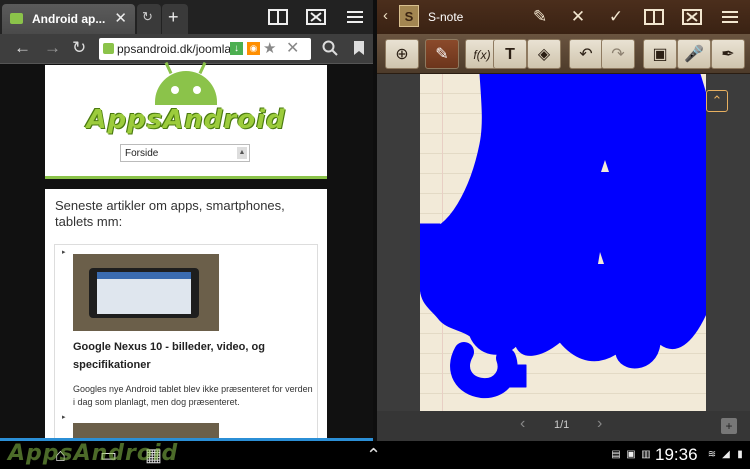 This screenshot has height=469, width=750. I want to click on url-text: ppsandroid.dk/joomla/, so click(176, 49).